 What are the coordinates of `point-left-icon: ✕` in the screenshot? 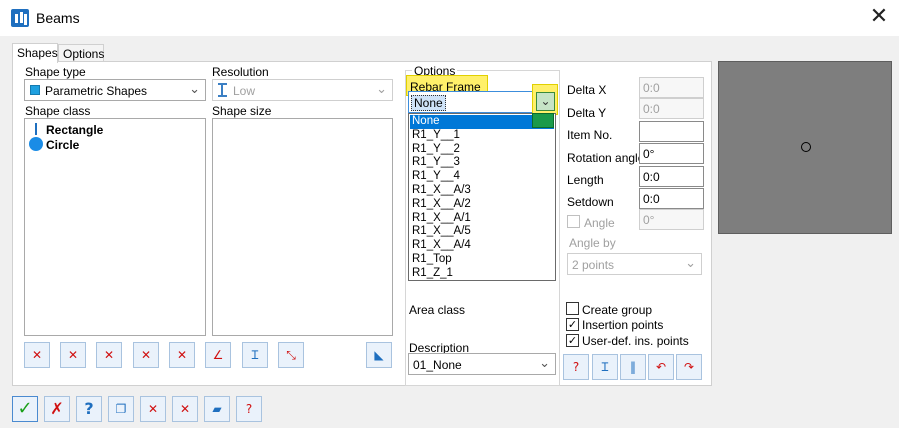 It's located at (37, 355).